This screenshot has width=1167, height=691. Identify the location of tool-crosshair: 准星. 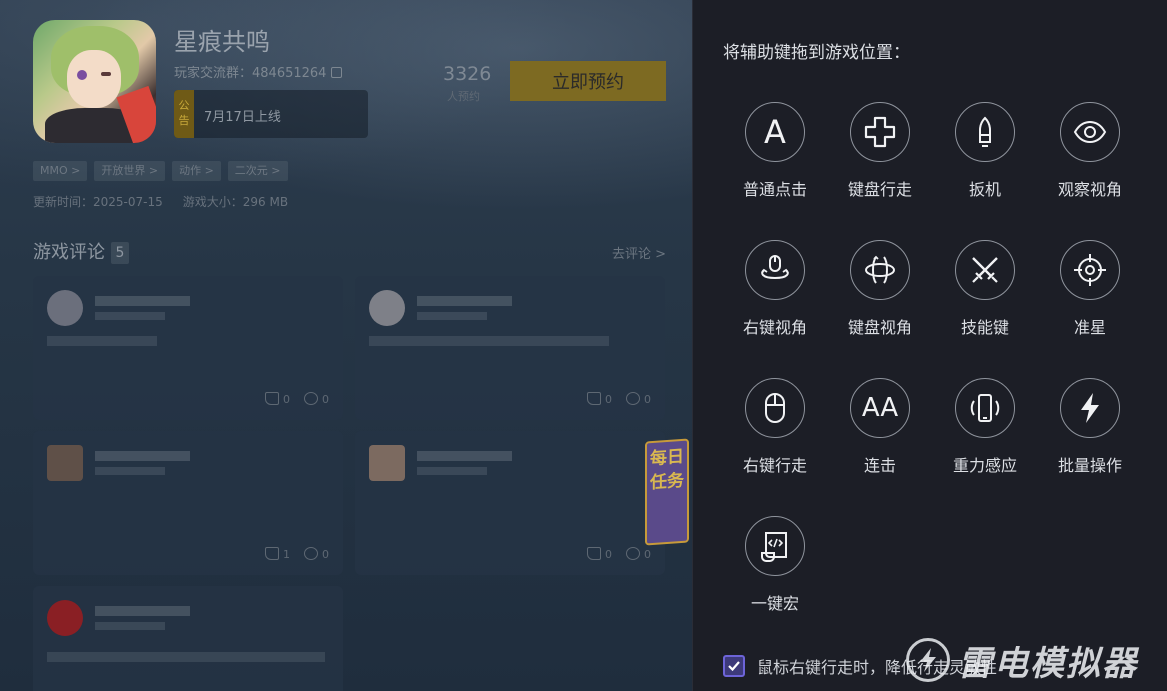
(1090, 295).